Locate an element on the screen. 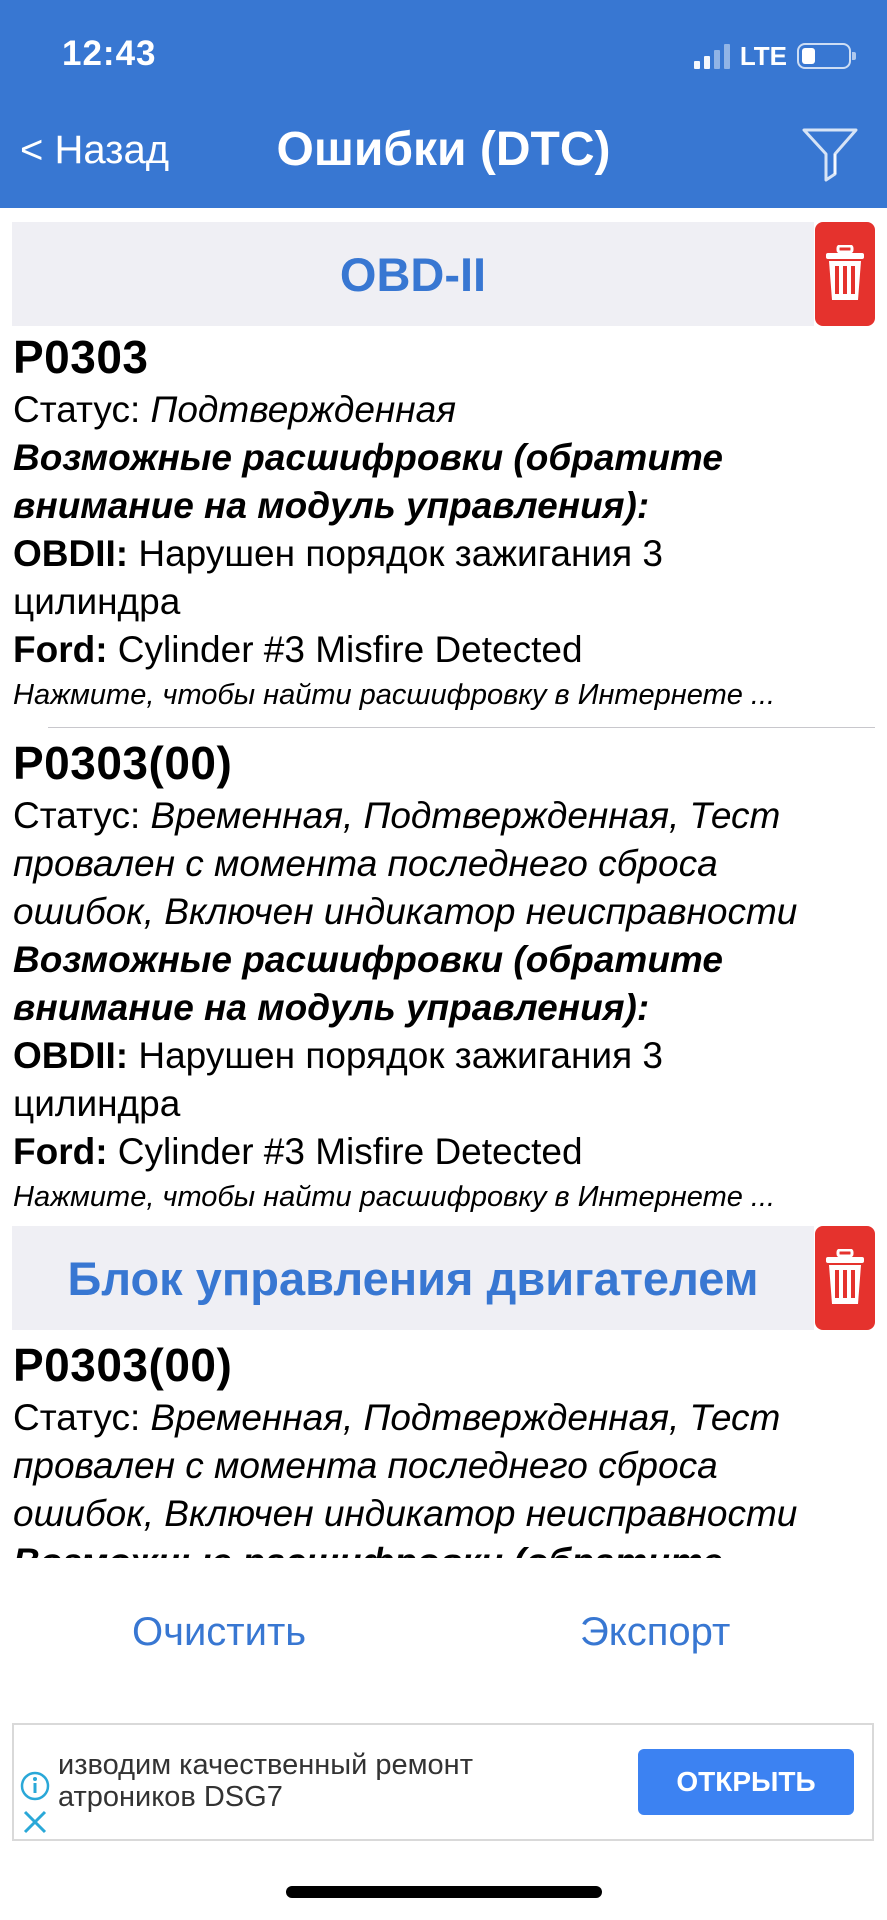  filter-icon is located at coordinates (830, 154).